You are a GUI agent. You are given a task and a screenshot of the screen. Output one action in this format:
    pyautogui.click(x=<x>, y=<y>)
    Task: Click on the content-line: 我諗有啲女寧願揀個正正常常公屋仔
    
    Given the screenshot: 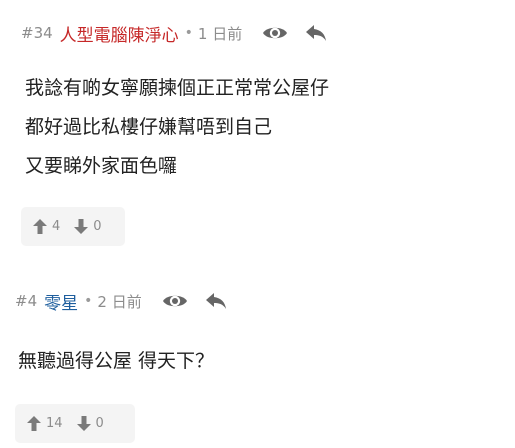 What is the action you would take?
    pyautogui.click(x=177, y=88)
    